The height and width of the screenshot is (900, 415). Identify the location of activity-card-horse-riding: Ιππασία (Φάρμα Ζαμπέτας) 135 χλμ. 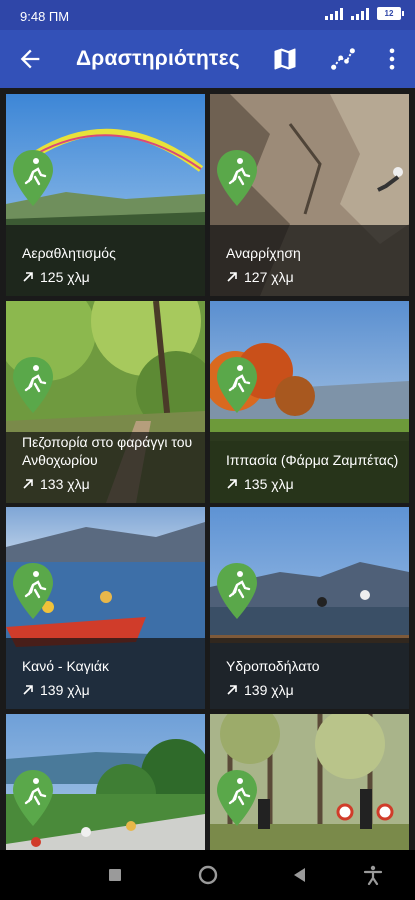
(309, 402).